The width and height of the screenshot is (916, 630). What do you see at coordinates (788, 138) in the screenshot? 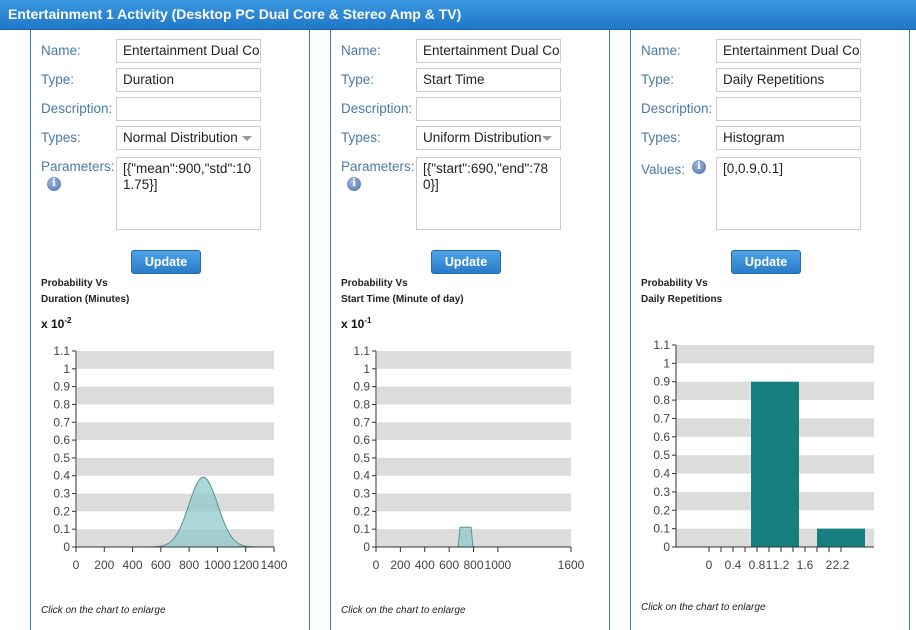
I see `types-select: Histogram` at bounding box center [788, 138].